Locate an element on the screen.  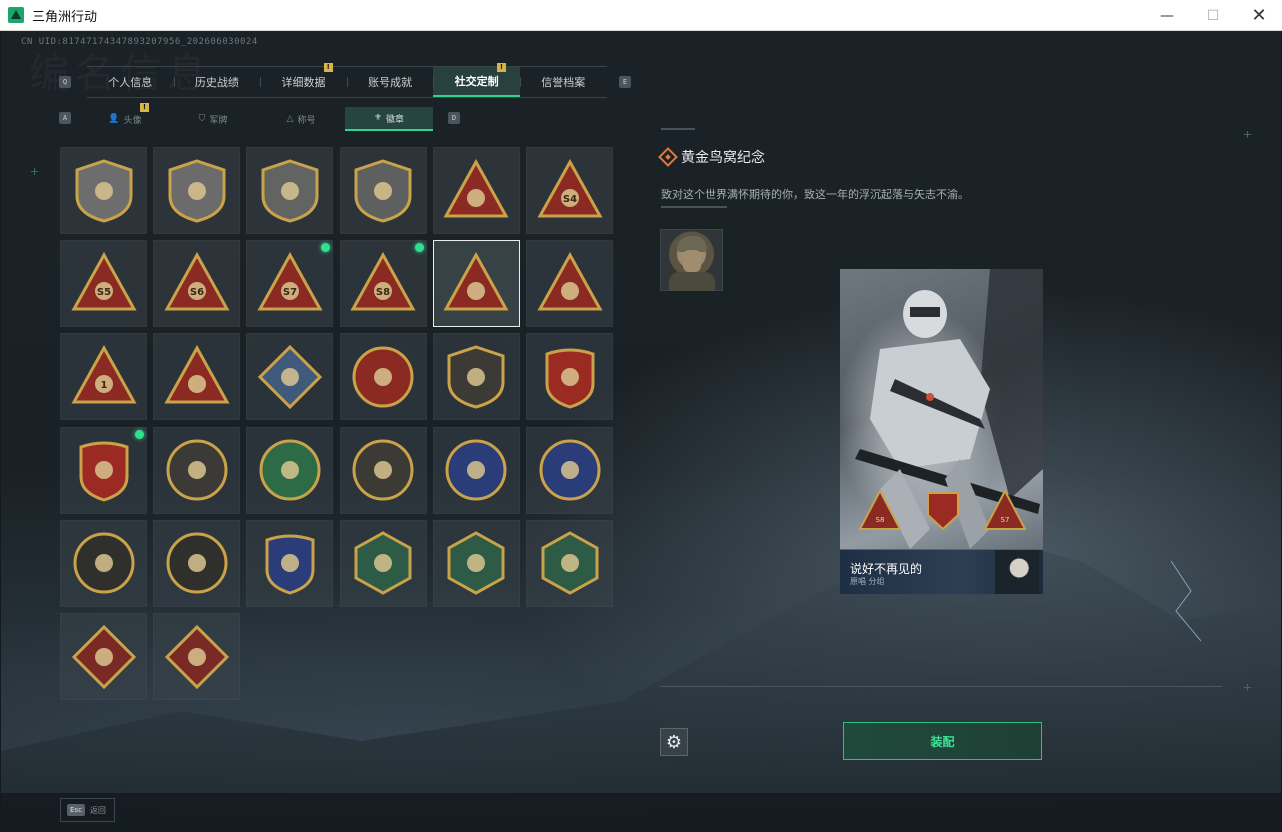
badge-dragon-icon is located at coordinates (103, 656).